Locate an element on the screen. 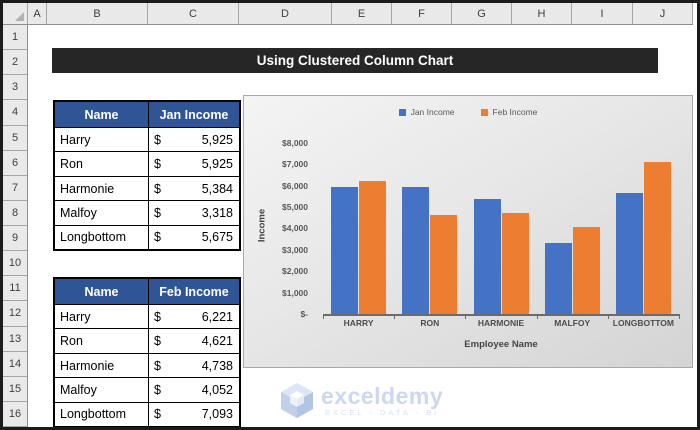  row-header-12: 12 is located at coordinates (15, 314).